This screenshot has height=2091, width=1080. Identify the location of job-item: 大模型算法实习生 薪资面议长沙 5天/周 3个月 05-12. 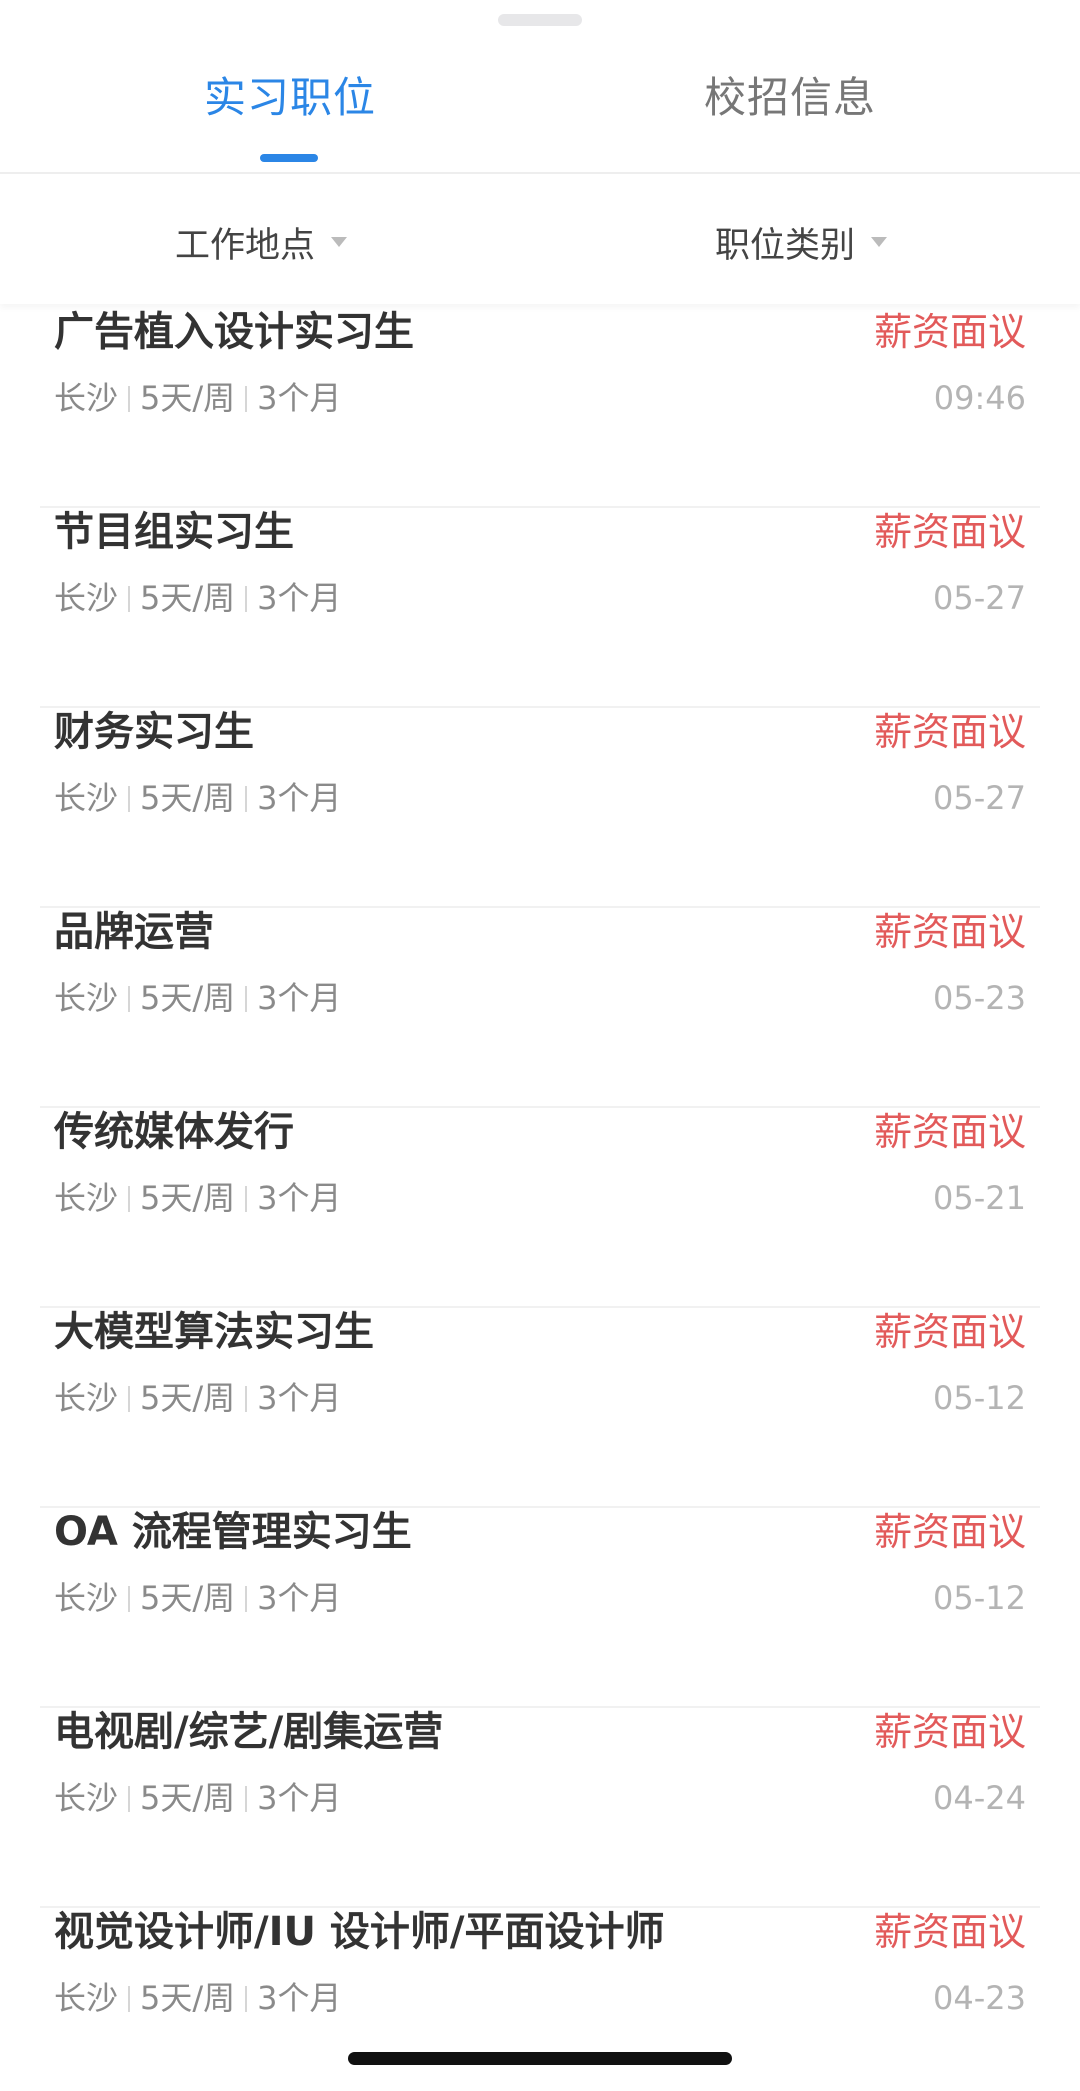
(540, 1408).